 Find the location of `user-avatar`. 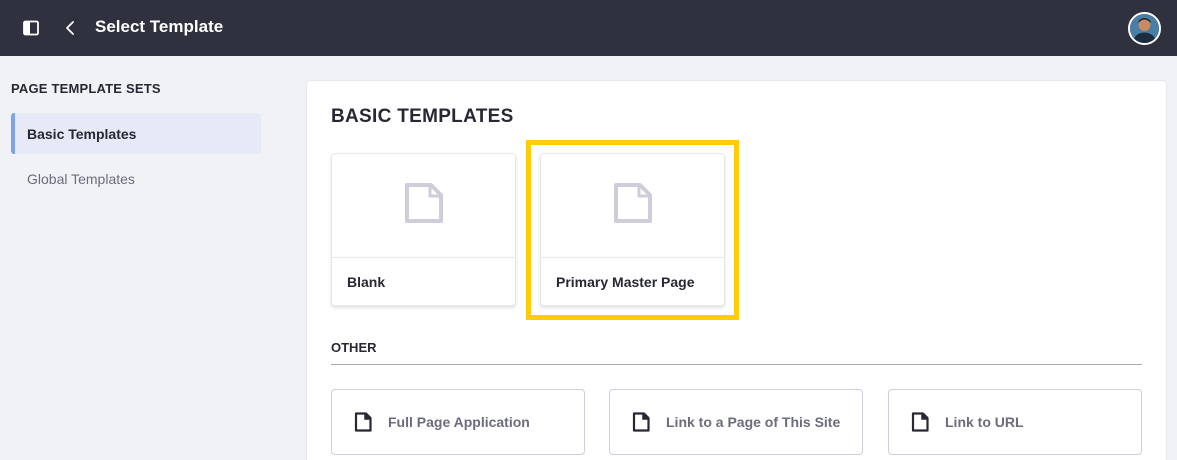

user-avatar is located at coordinates (1144, 28).